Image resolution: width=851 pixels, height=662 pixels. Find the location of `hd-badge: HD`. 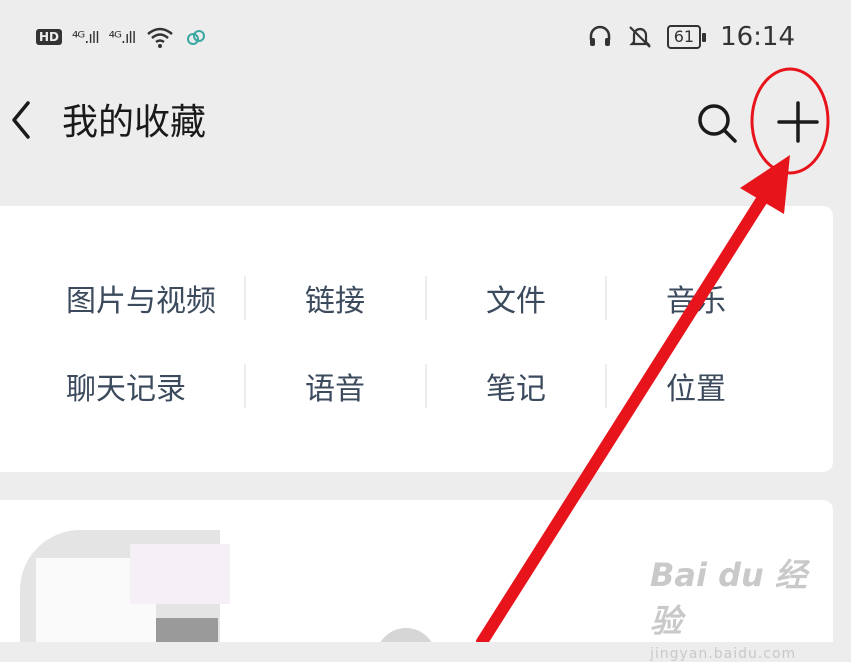

hd-badge: HD is located at coordinates (49, 37).